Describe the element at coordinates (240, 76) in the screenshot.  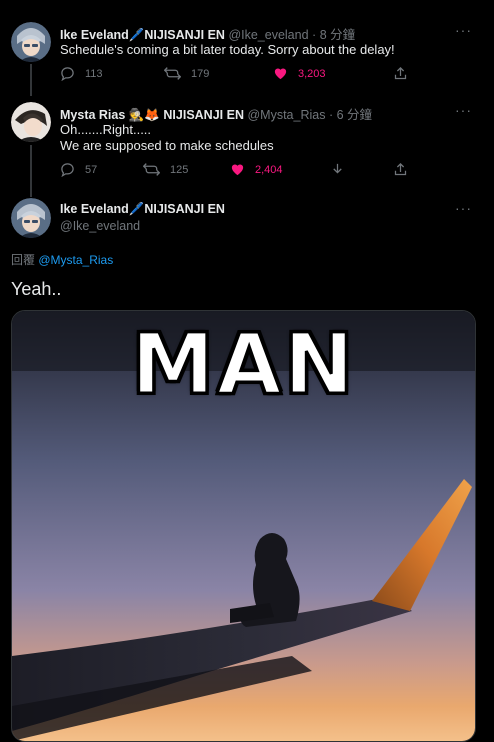
I see `action-bar: 113 179 3,203` at that location.